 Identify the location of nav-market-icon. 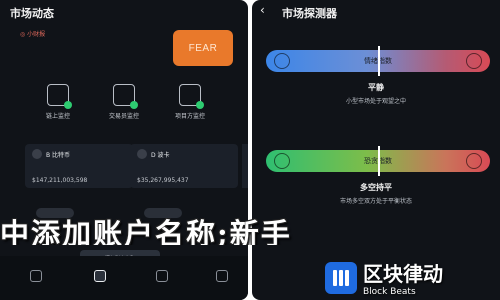
(100, 282).